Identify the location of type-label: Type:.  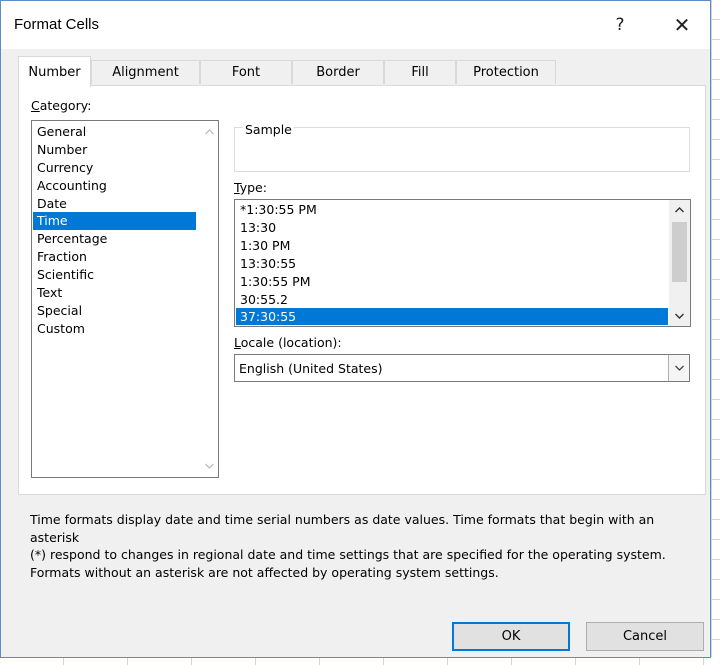
(250, 187).